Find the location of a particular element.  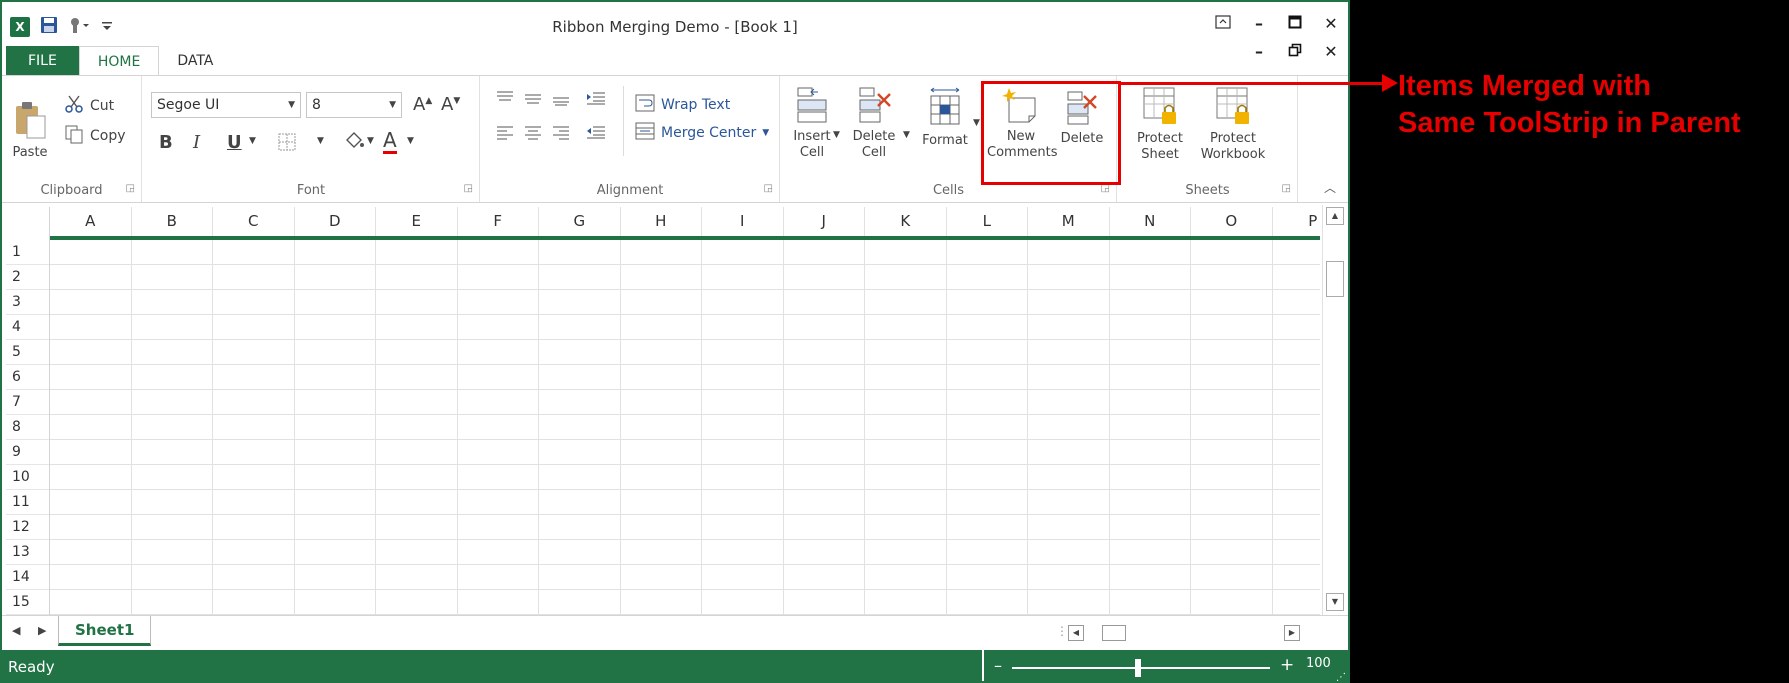

protect-workbook-button: Protect Workbook is located at coordinates (1233, 124).